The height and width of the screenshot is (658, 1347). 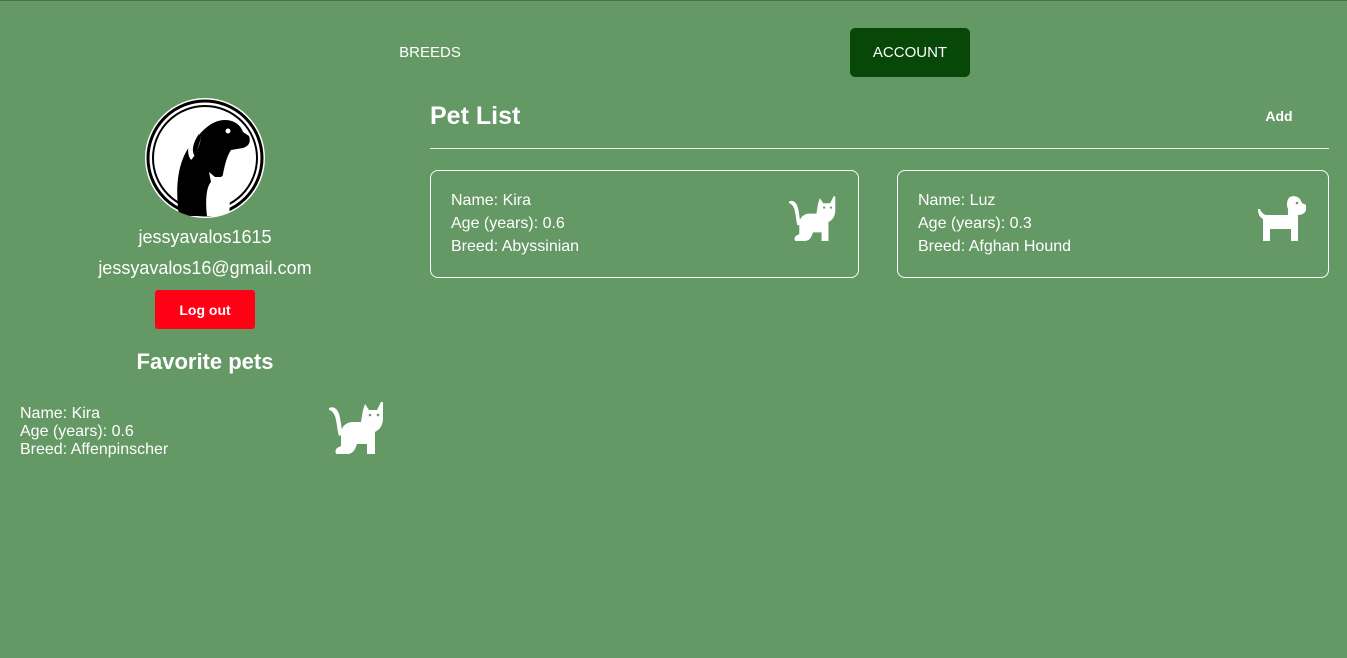 I want to click on nav-account-button: ACCOUNT, so click(x=910, y=52).